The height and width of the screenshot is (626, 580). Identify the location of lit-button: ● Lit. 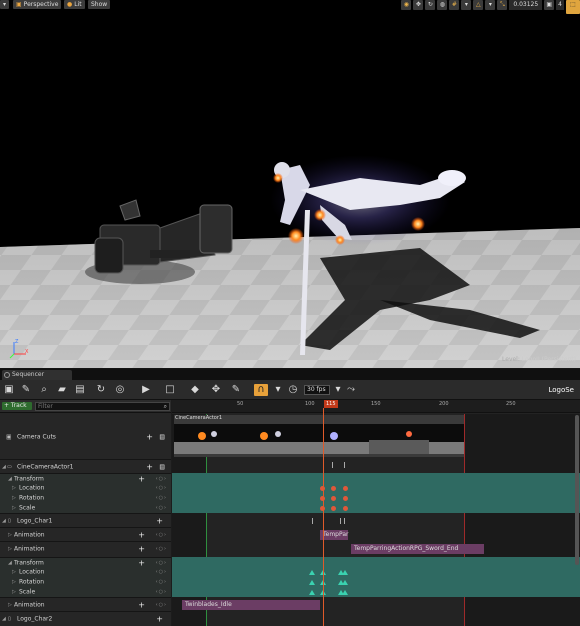
(74, 4).